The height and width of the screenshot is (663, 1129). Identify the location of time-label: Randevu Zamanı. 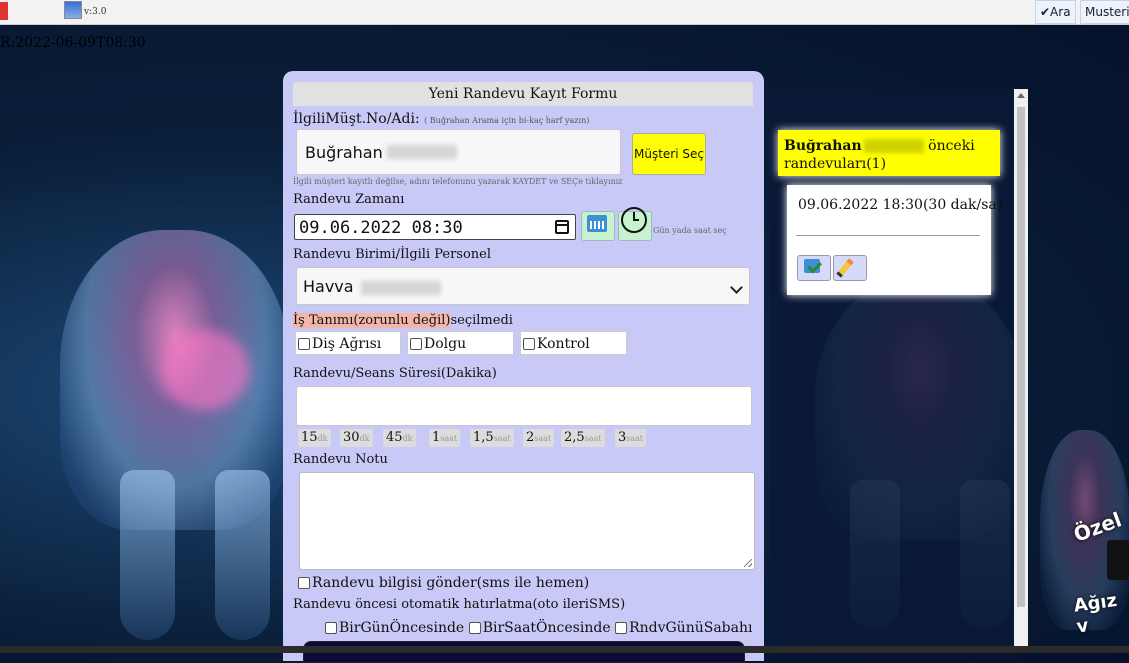
(349, 199).